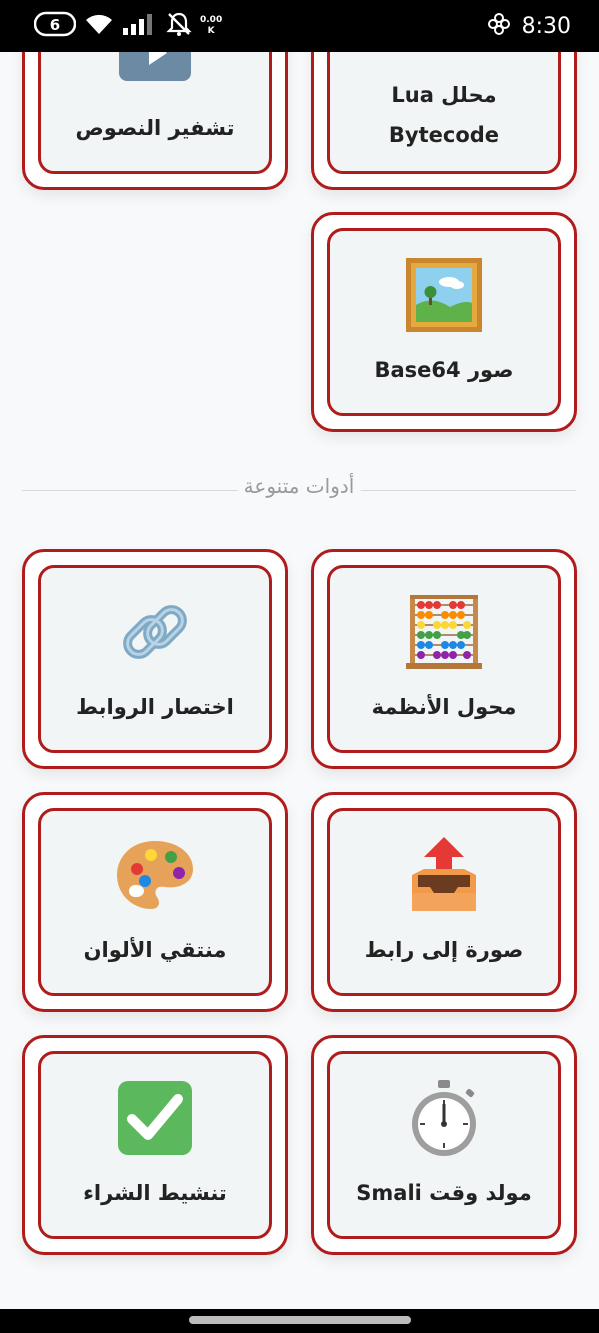 The image size is (599, 1333). Describe the element at coordinates (444, 632) in the screenshot. I see `abacus-icon` at that location.